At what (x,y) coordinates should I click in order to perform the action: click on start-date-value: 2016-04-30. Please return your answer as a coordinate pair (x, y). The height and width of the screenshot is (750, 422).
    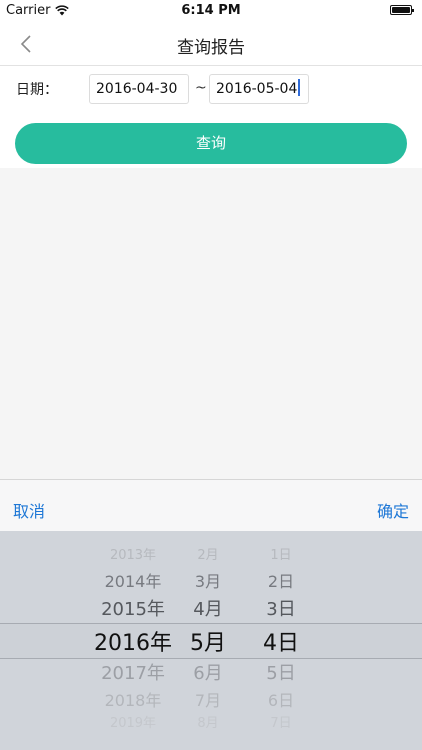
    Looking at the image, I should click on (137, 89).